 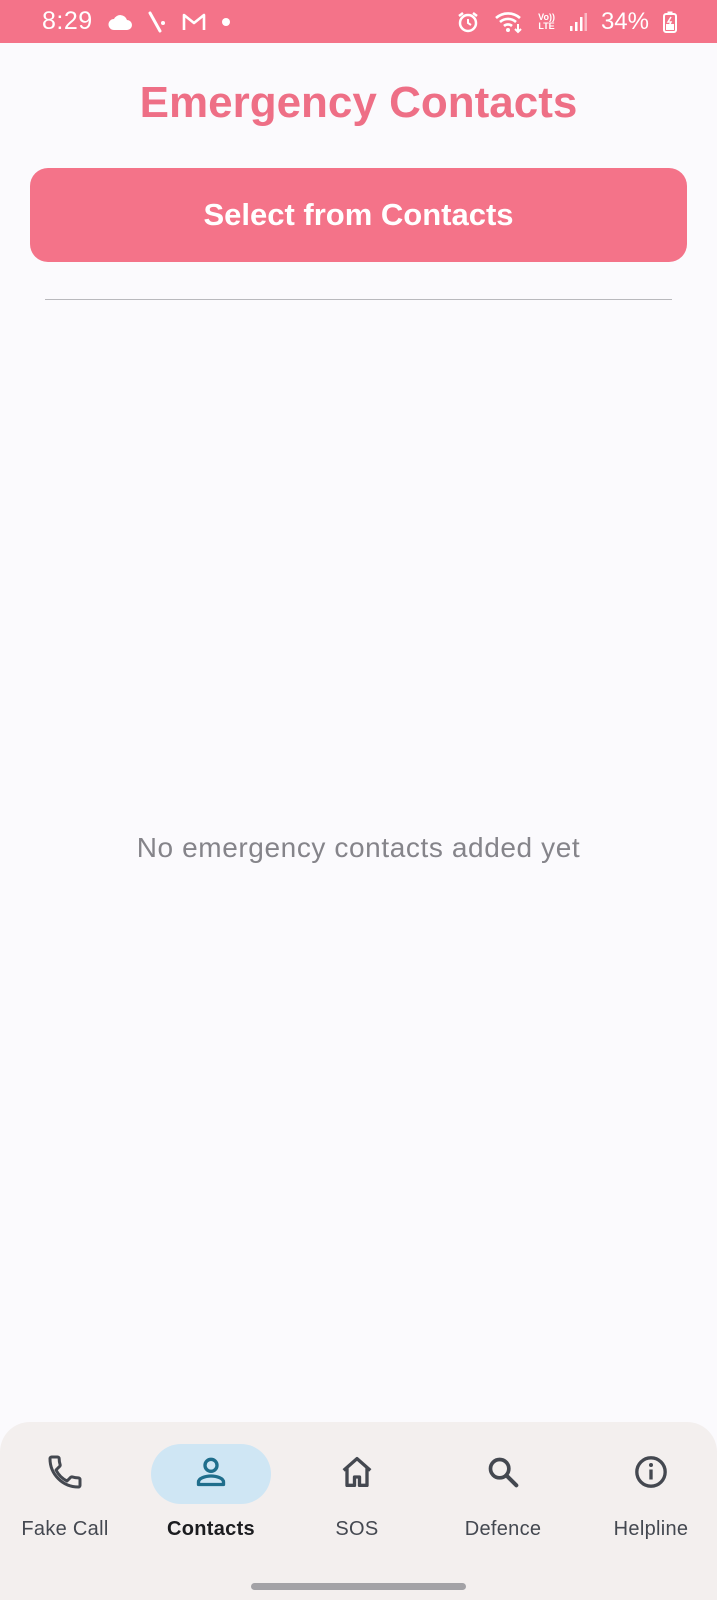 I want to click on gmail-icon, so click(x=194, y=22).